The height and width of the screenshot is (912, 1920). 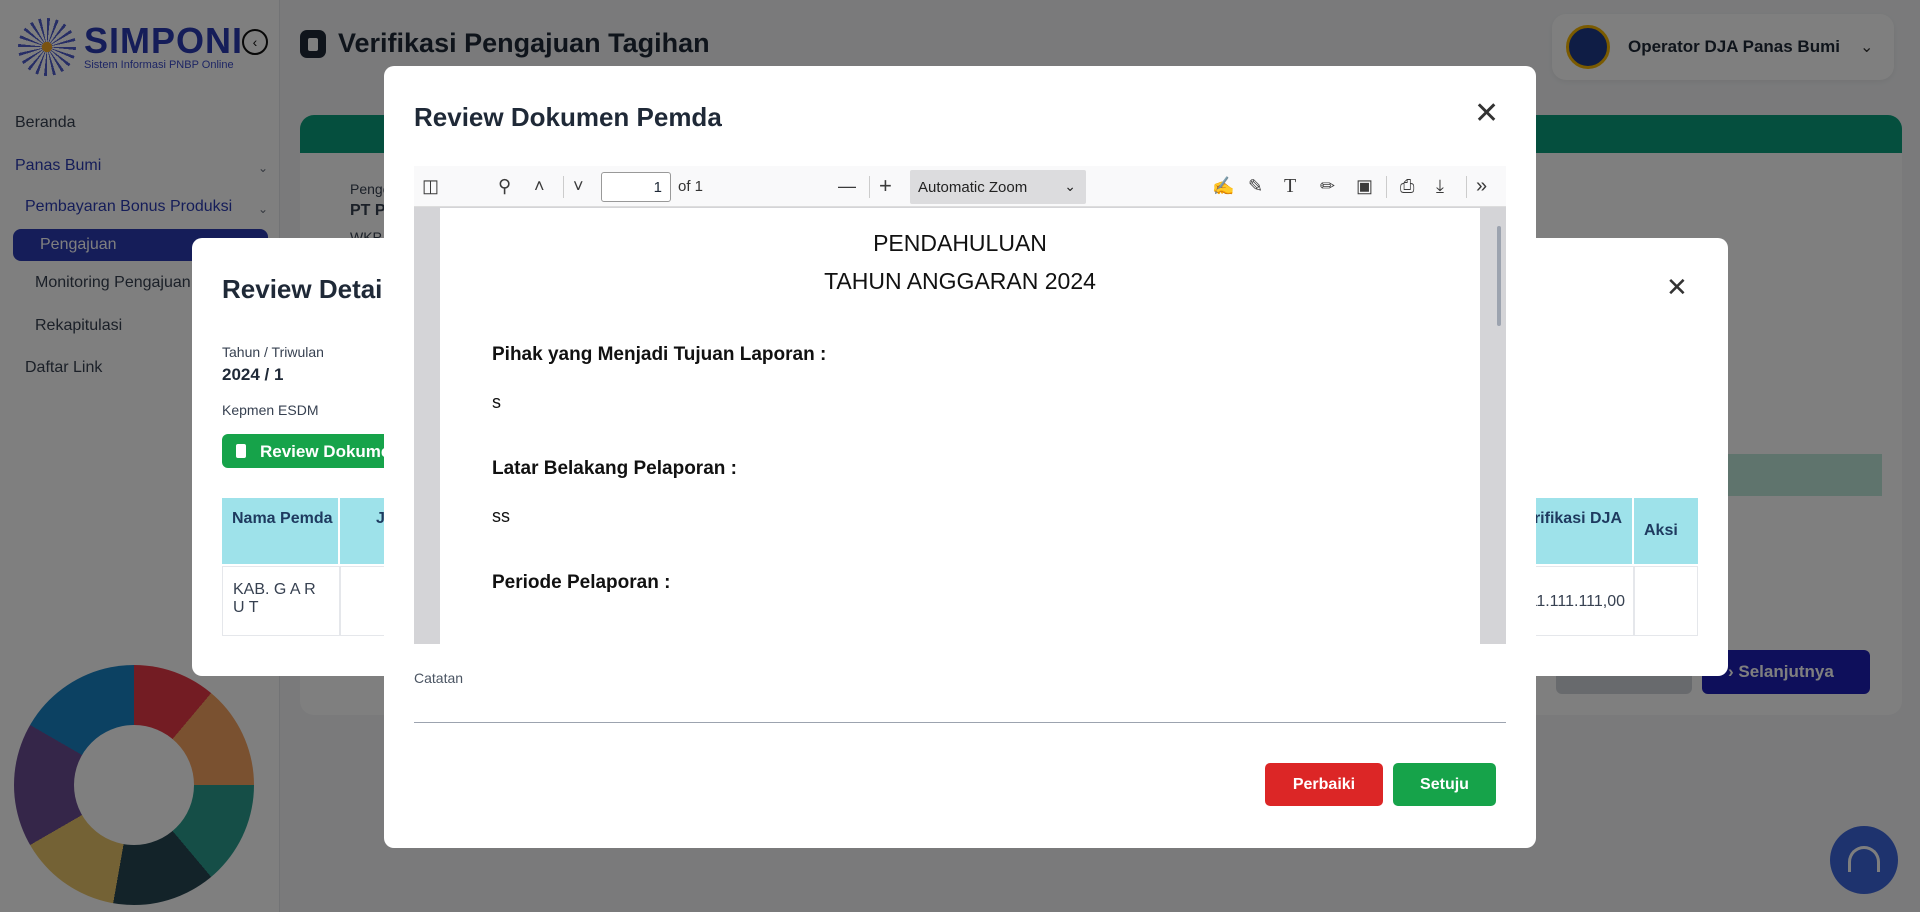 I want to click on sidebar-toggle-icon: ◫, so click(x=430, y=186).